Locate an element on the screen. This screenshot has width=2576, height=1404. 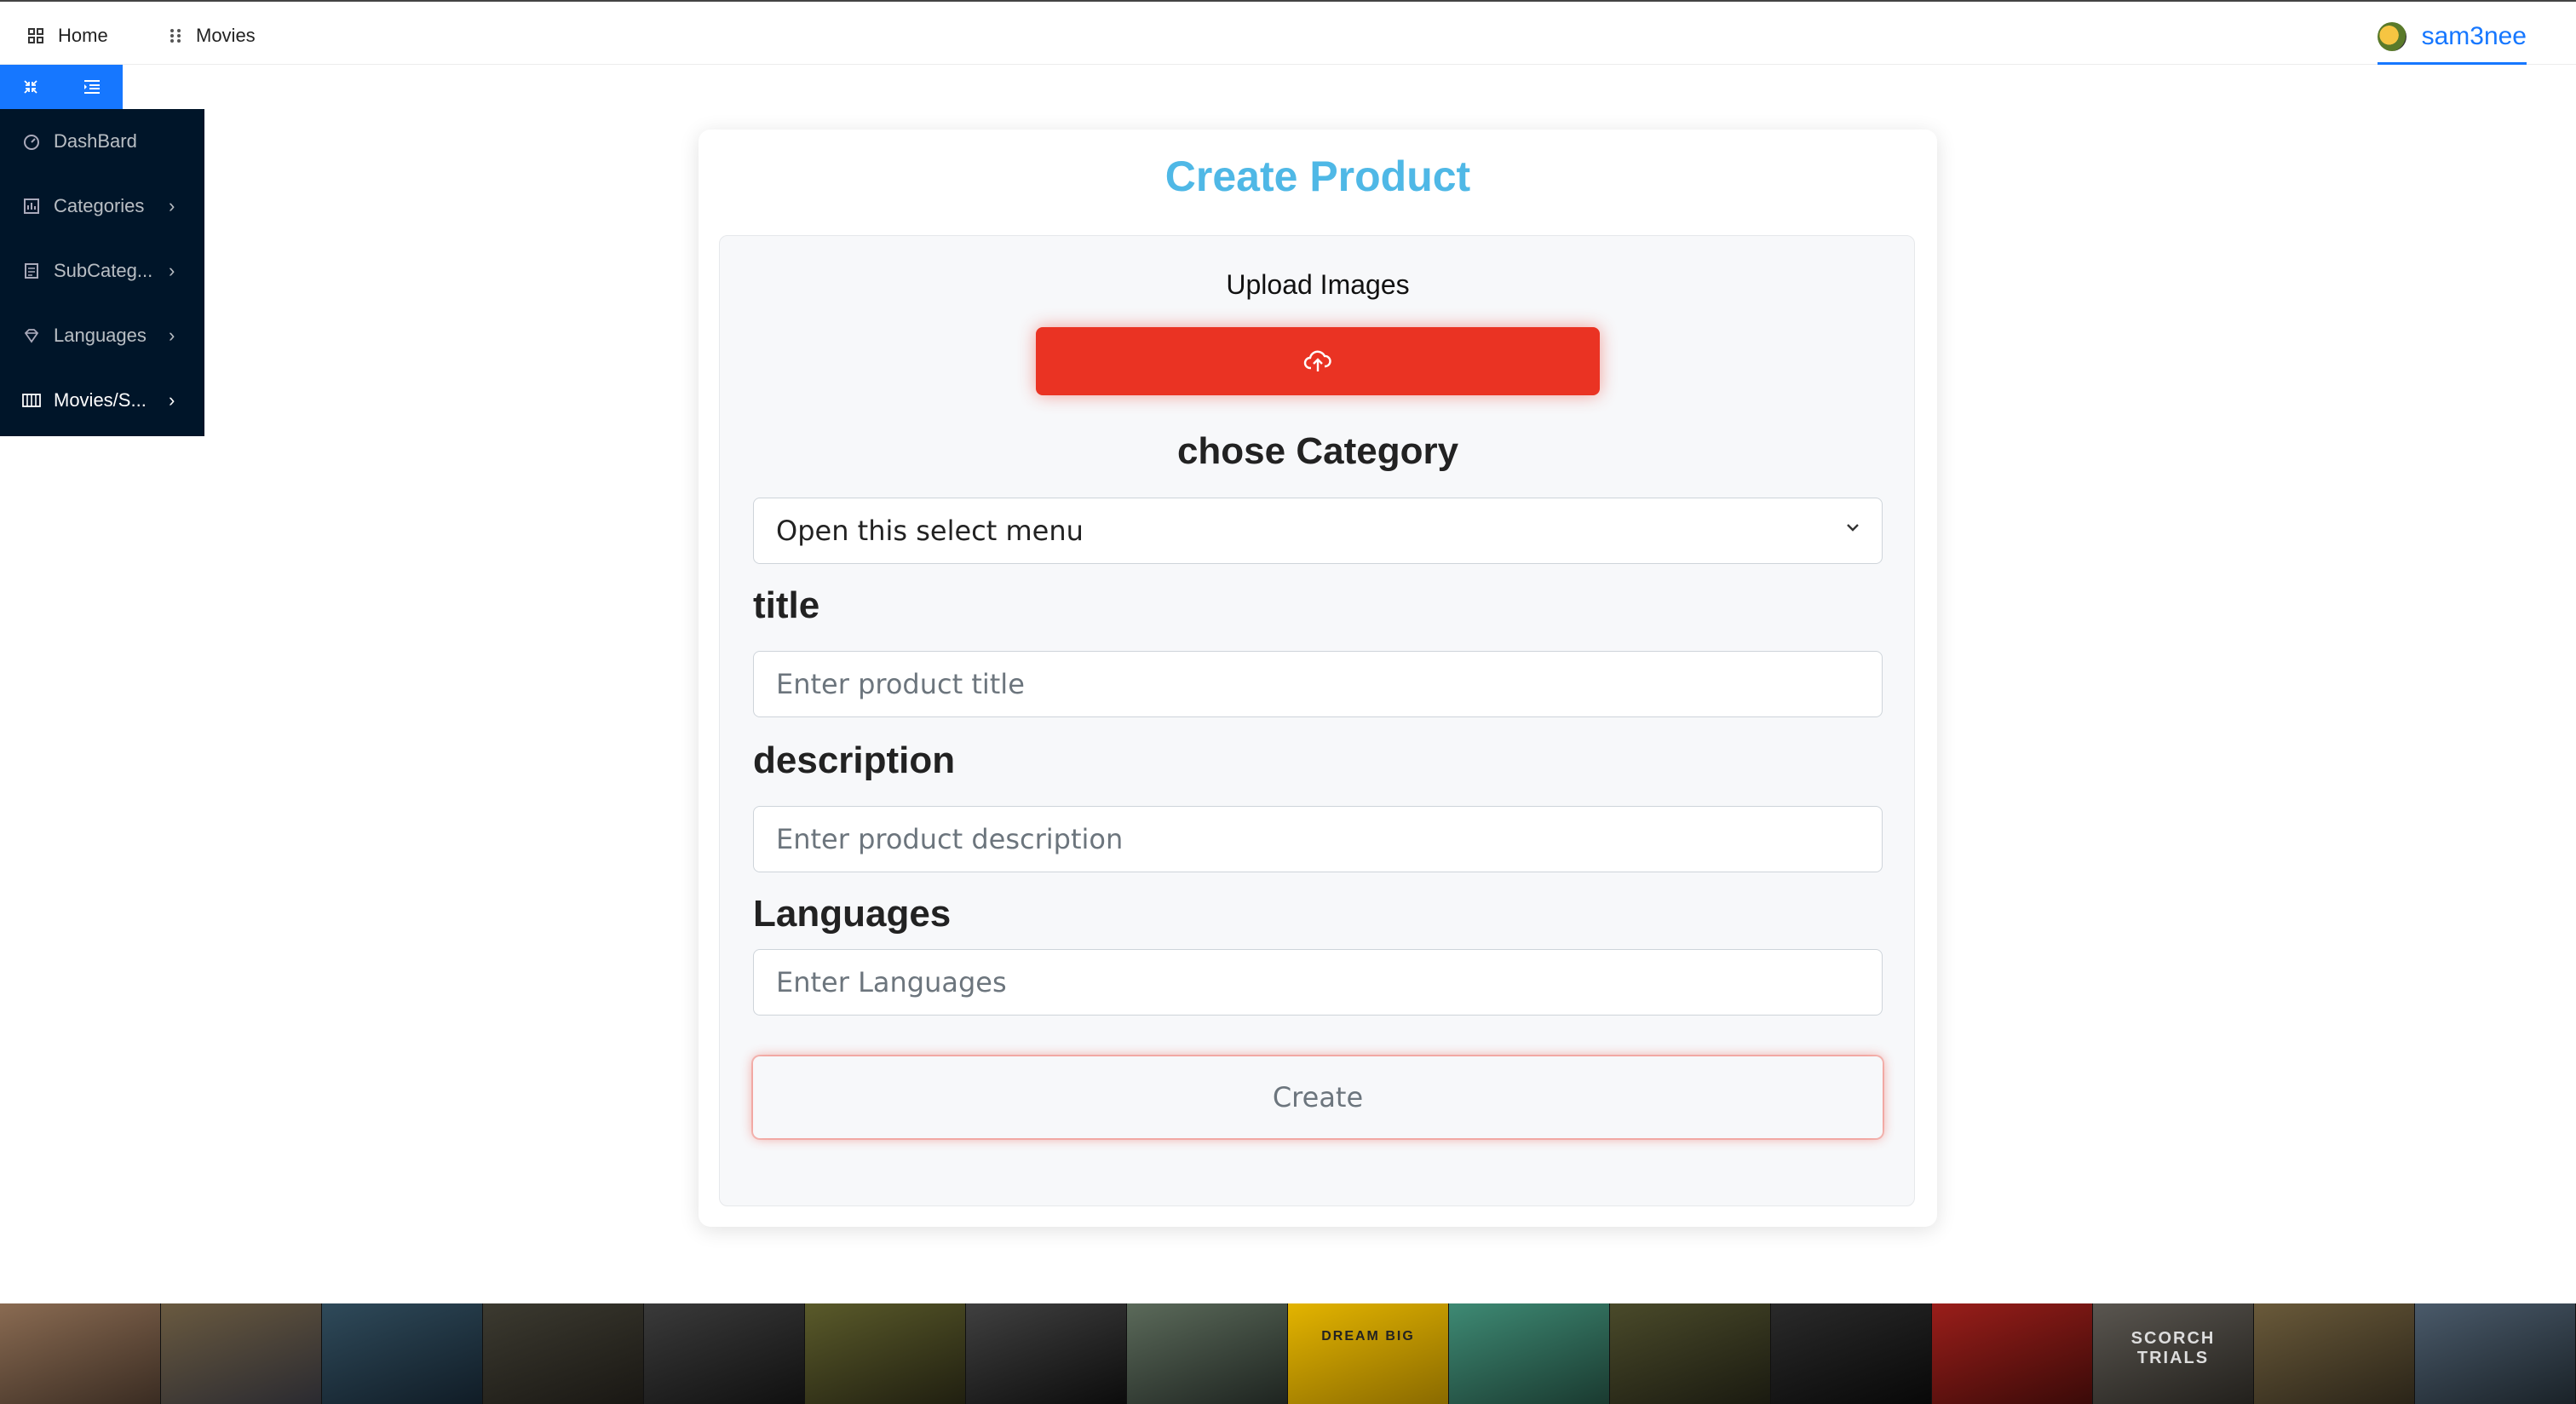
create-button: Create is located at coordinates (1318, 1097).